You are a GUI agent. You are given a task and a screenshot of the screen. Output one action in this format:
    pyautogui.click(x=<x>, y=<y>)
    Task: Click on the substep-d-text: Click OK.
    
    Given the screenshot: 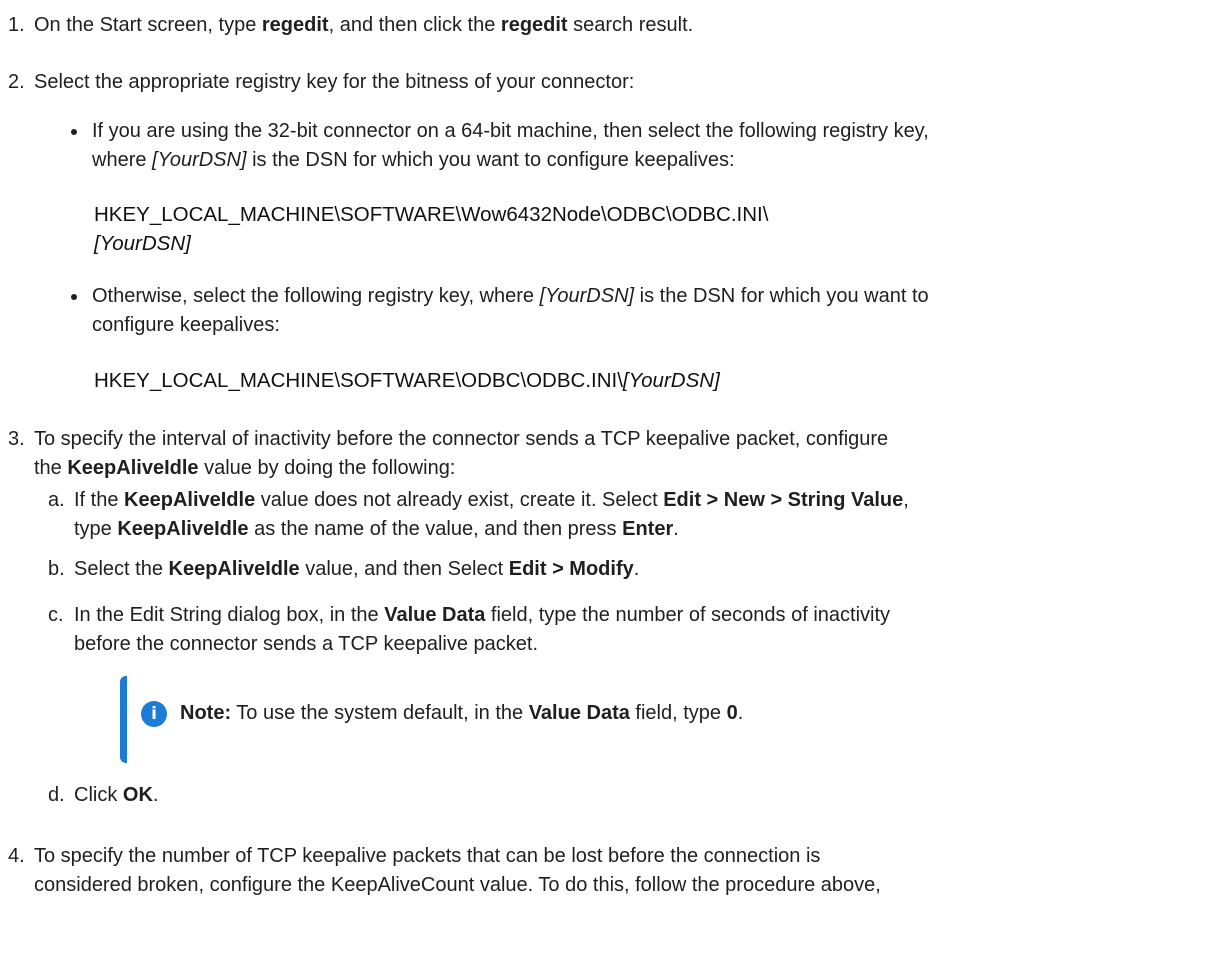 What is the action you would take?
    pyautogui.click(x=116, y=795)
    